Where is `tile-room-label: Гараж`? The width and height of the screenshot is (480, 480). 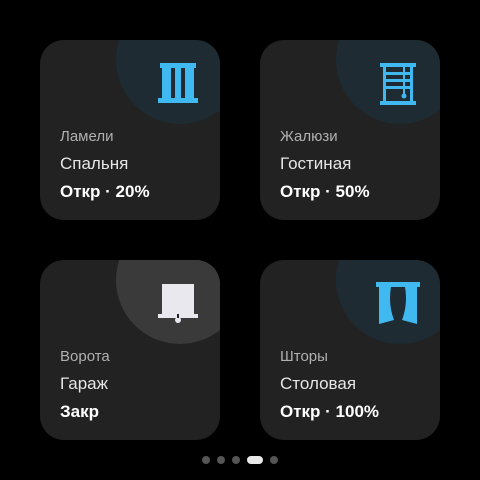
tile-room-label: Гараж is located at coordinates (84, 383).